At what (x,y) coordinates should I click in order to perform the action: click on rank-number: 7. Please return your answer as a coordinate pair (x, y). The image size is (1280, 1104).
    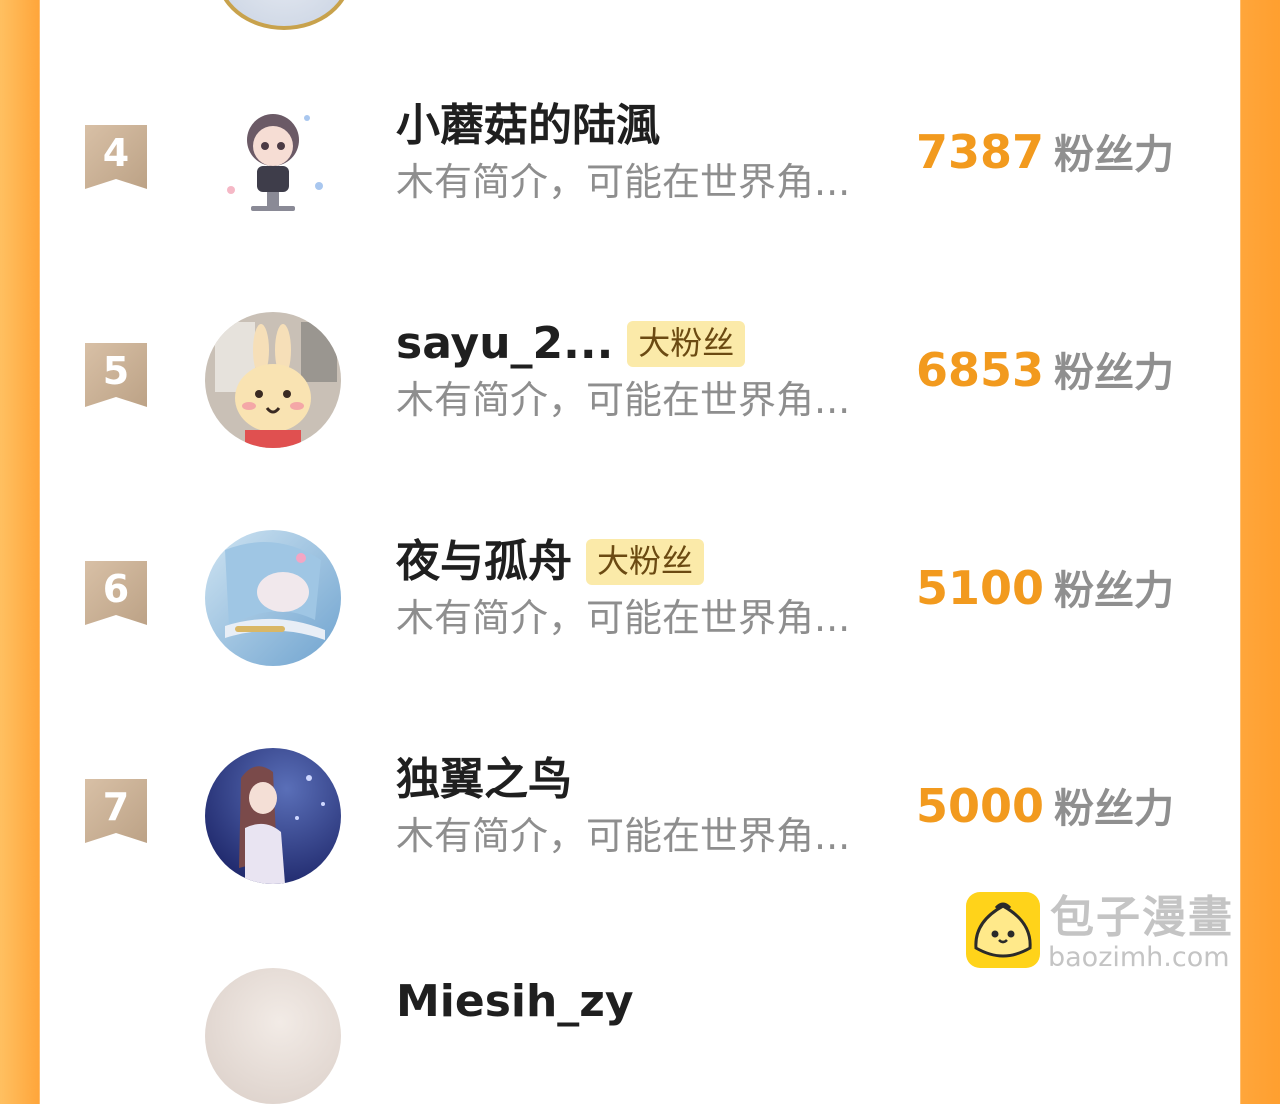
    Looking at the image, I should click on (116, 807).